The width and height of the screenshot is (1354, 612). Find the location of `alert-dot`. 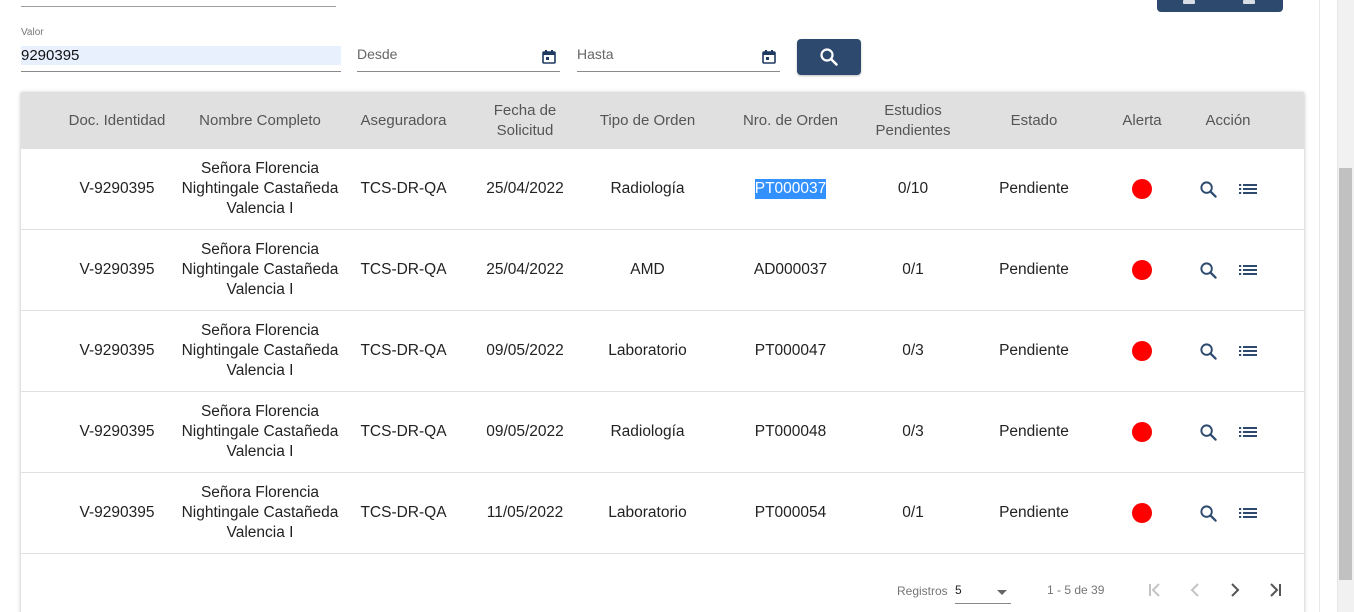

alert-dot is located at coordinates (1142, 513).